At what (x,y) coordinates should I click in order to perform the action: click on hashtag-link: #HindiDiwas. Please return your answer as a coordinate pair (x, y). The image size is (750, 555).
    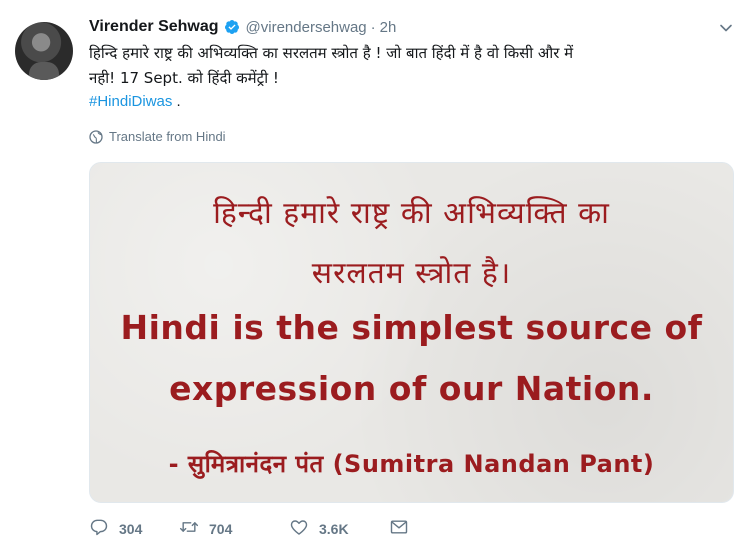
    Looking at the image, I should click on (130, 101).